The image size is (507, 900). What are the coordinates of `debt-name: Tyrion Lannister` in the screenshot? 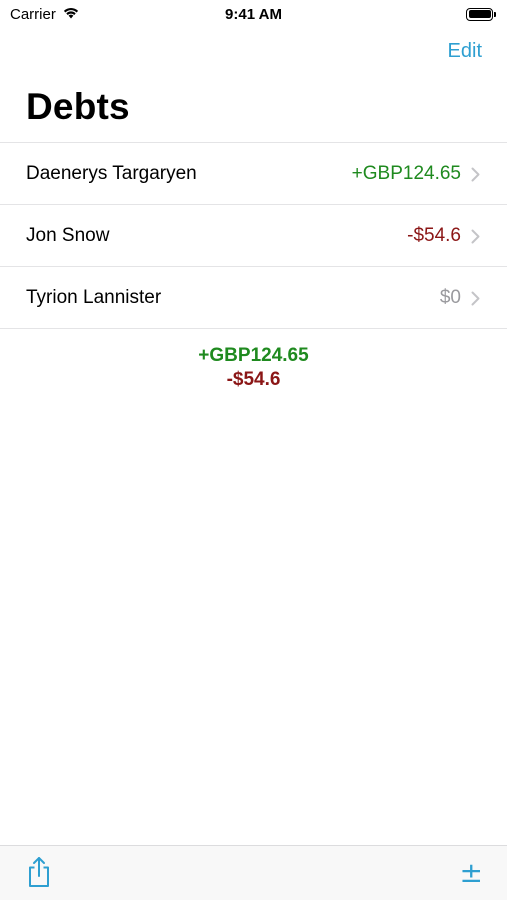 It's located at (94, 297).